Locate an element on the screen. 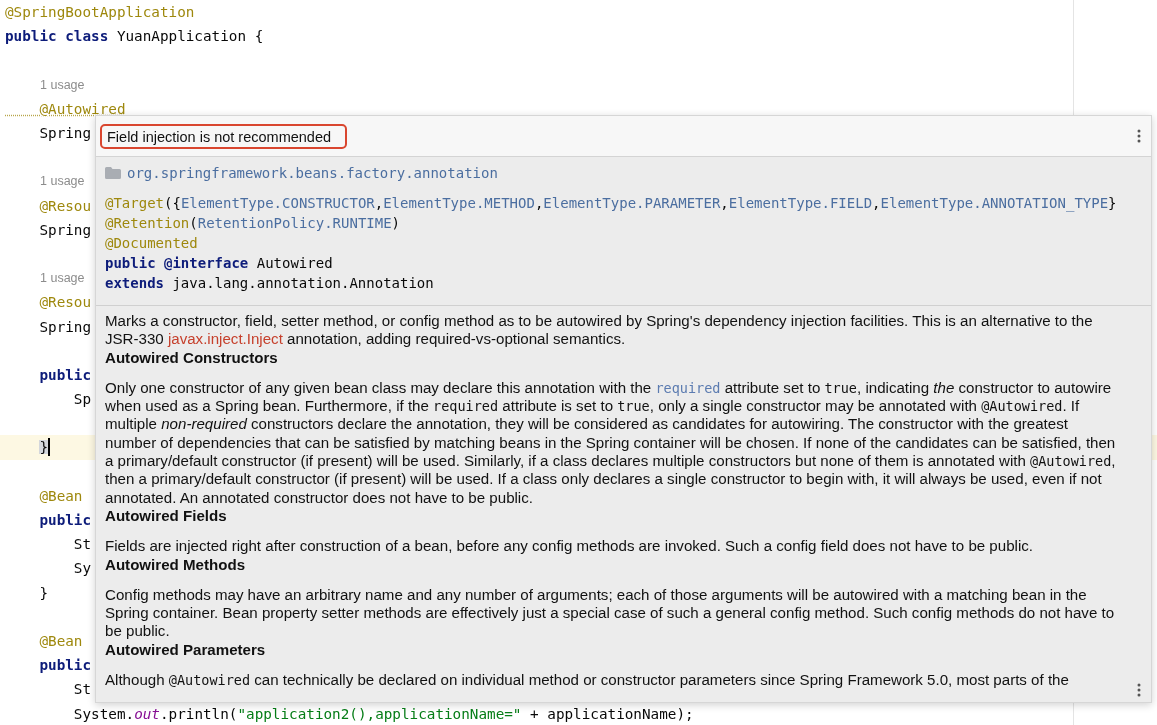 The width and height of the screenshot is (1157, 725). doc-link: javax.inject.Inject is located at coordinates (225, 339).